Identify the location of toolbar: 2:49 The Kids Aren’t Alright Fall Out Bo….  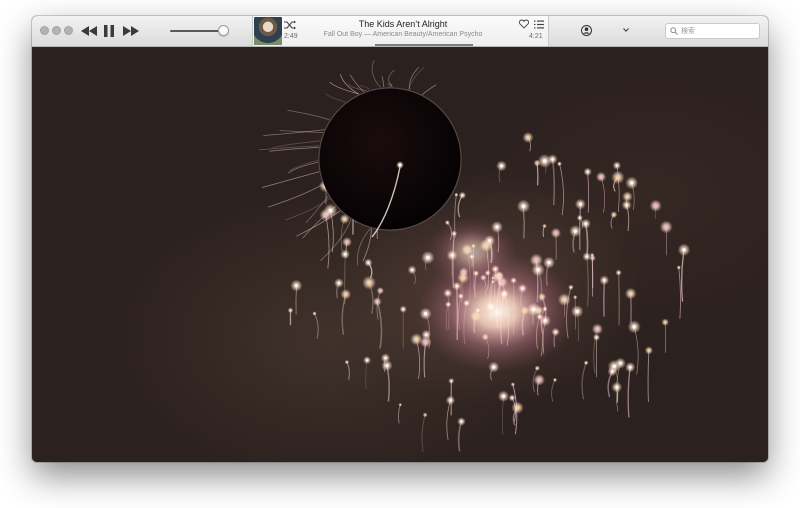
(400, 31).